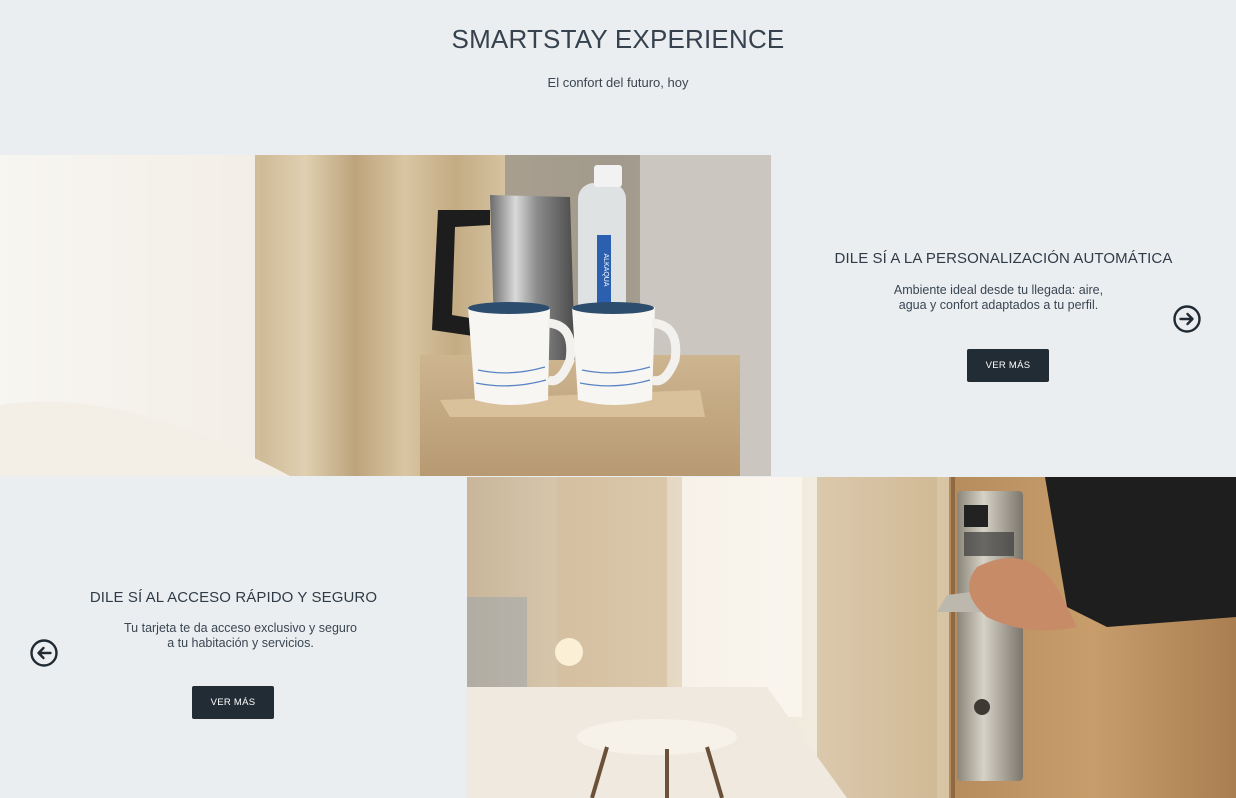  What do you see at coordinates (998, 290) in the screenshot?
I see `feature-description-line: Ambiente ideal desde tu llegada: aire,` at bounding box center [998, 290].